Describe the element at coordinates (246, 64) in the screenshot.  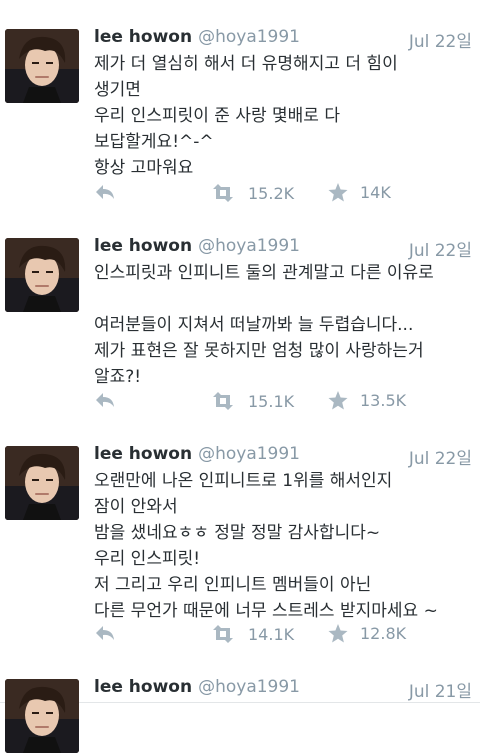
I see `tweet-text-line: 제가 더 열심히 해서 더 유명해지고 더 힘이` at that location.